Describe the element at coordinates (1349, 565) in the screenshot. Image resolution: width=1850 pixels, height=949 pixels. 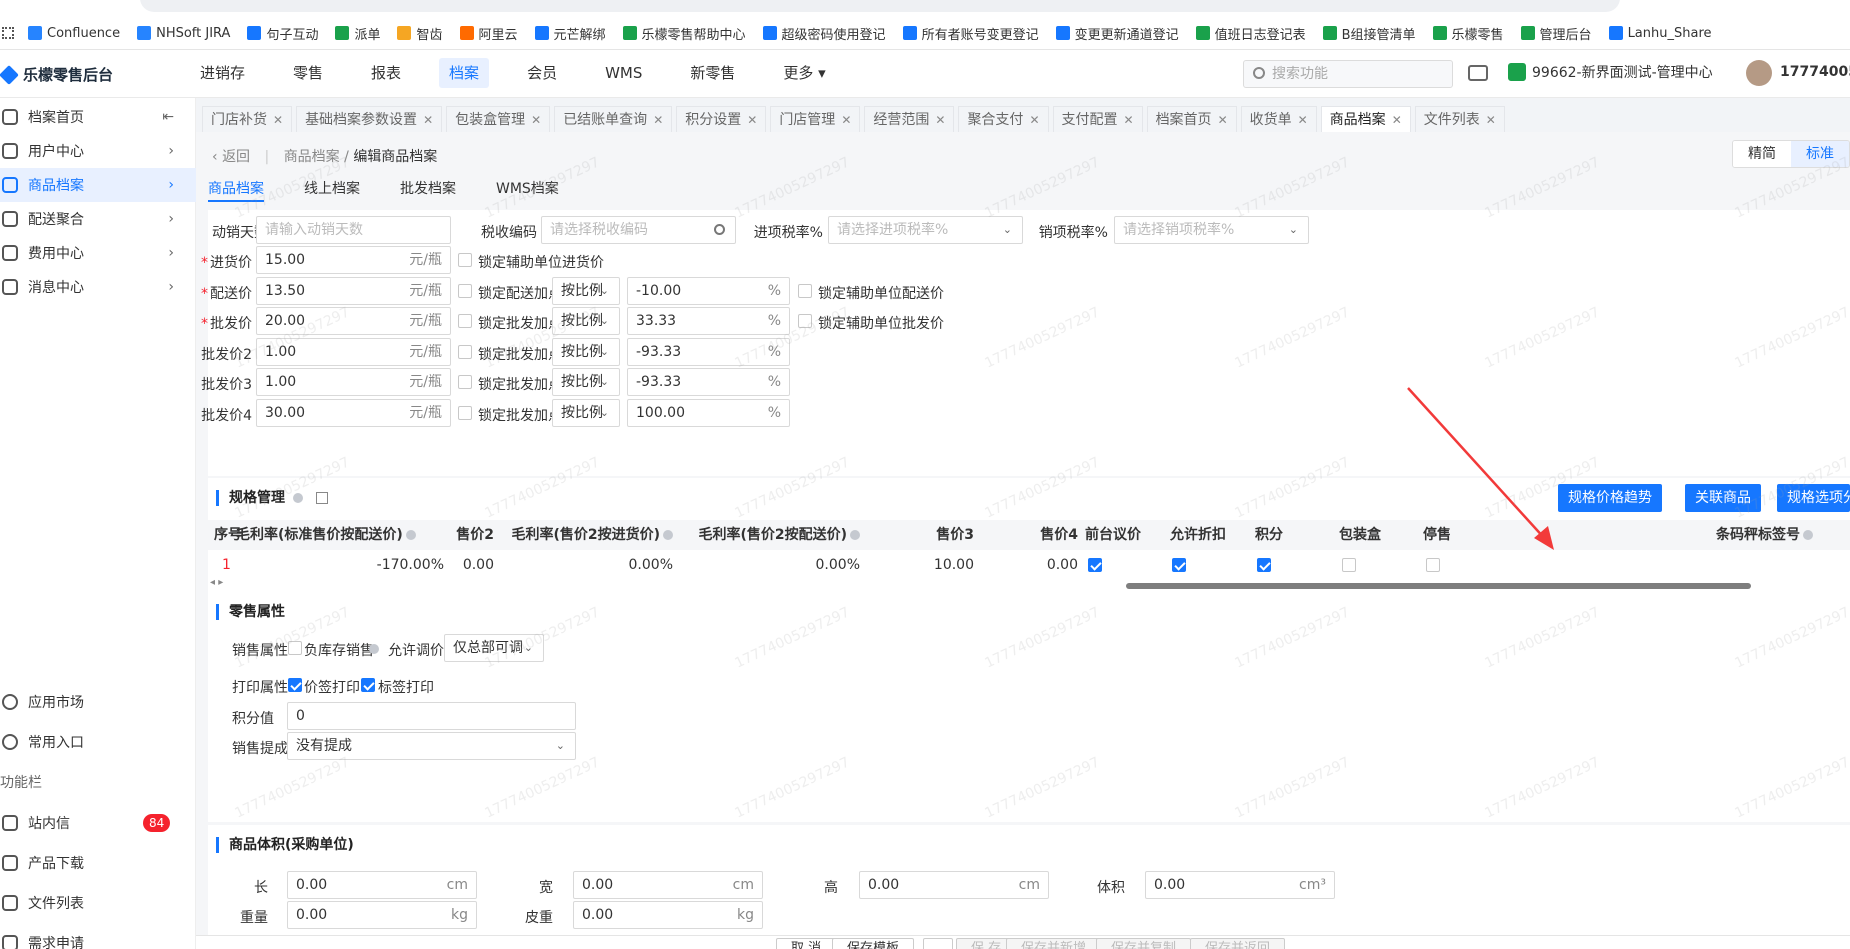
I see `packaging-box-checkbox` at that location.